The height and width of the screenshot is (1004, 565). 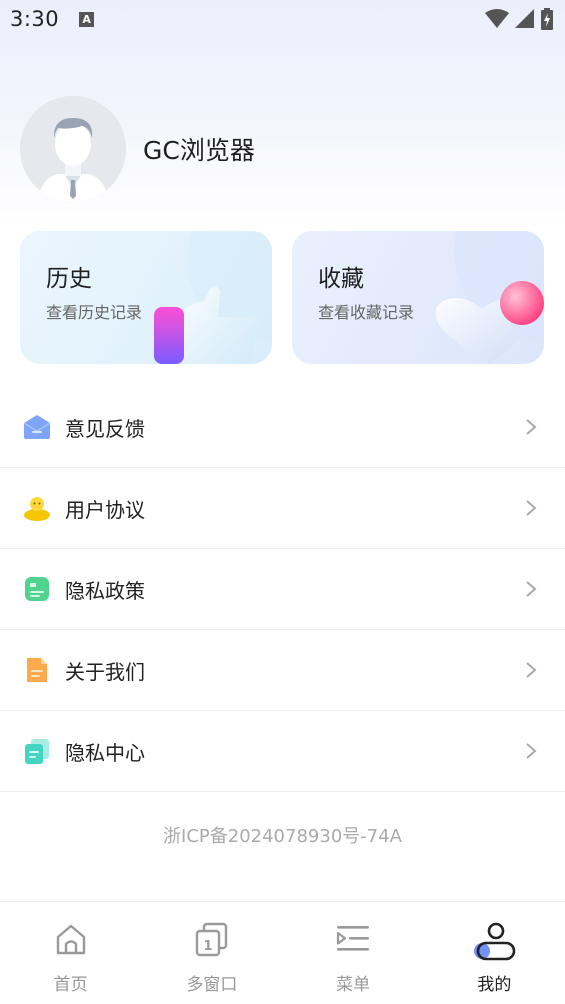 What do you see at coordinates (105, 671) in the screenshot?
I see `menu-label-about-us: 关于我们` at bounding box center [105, 671].